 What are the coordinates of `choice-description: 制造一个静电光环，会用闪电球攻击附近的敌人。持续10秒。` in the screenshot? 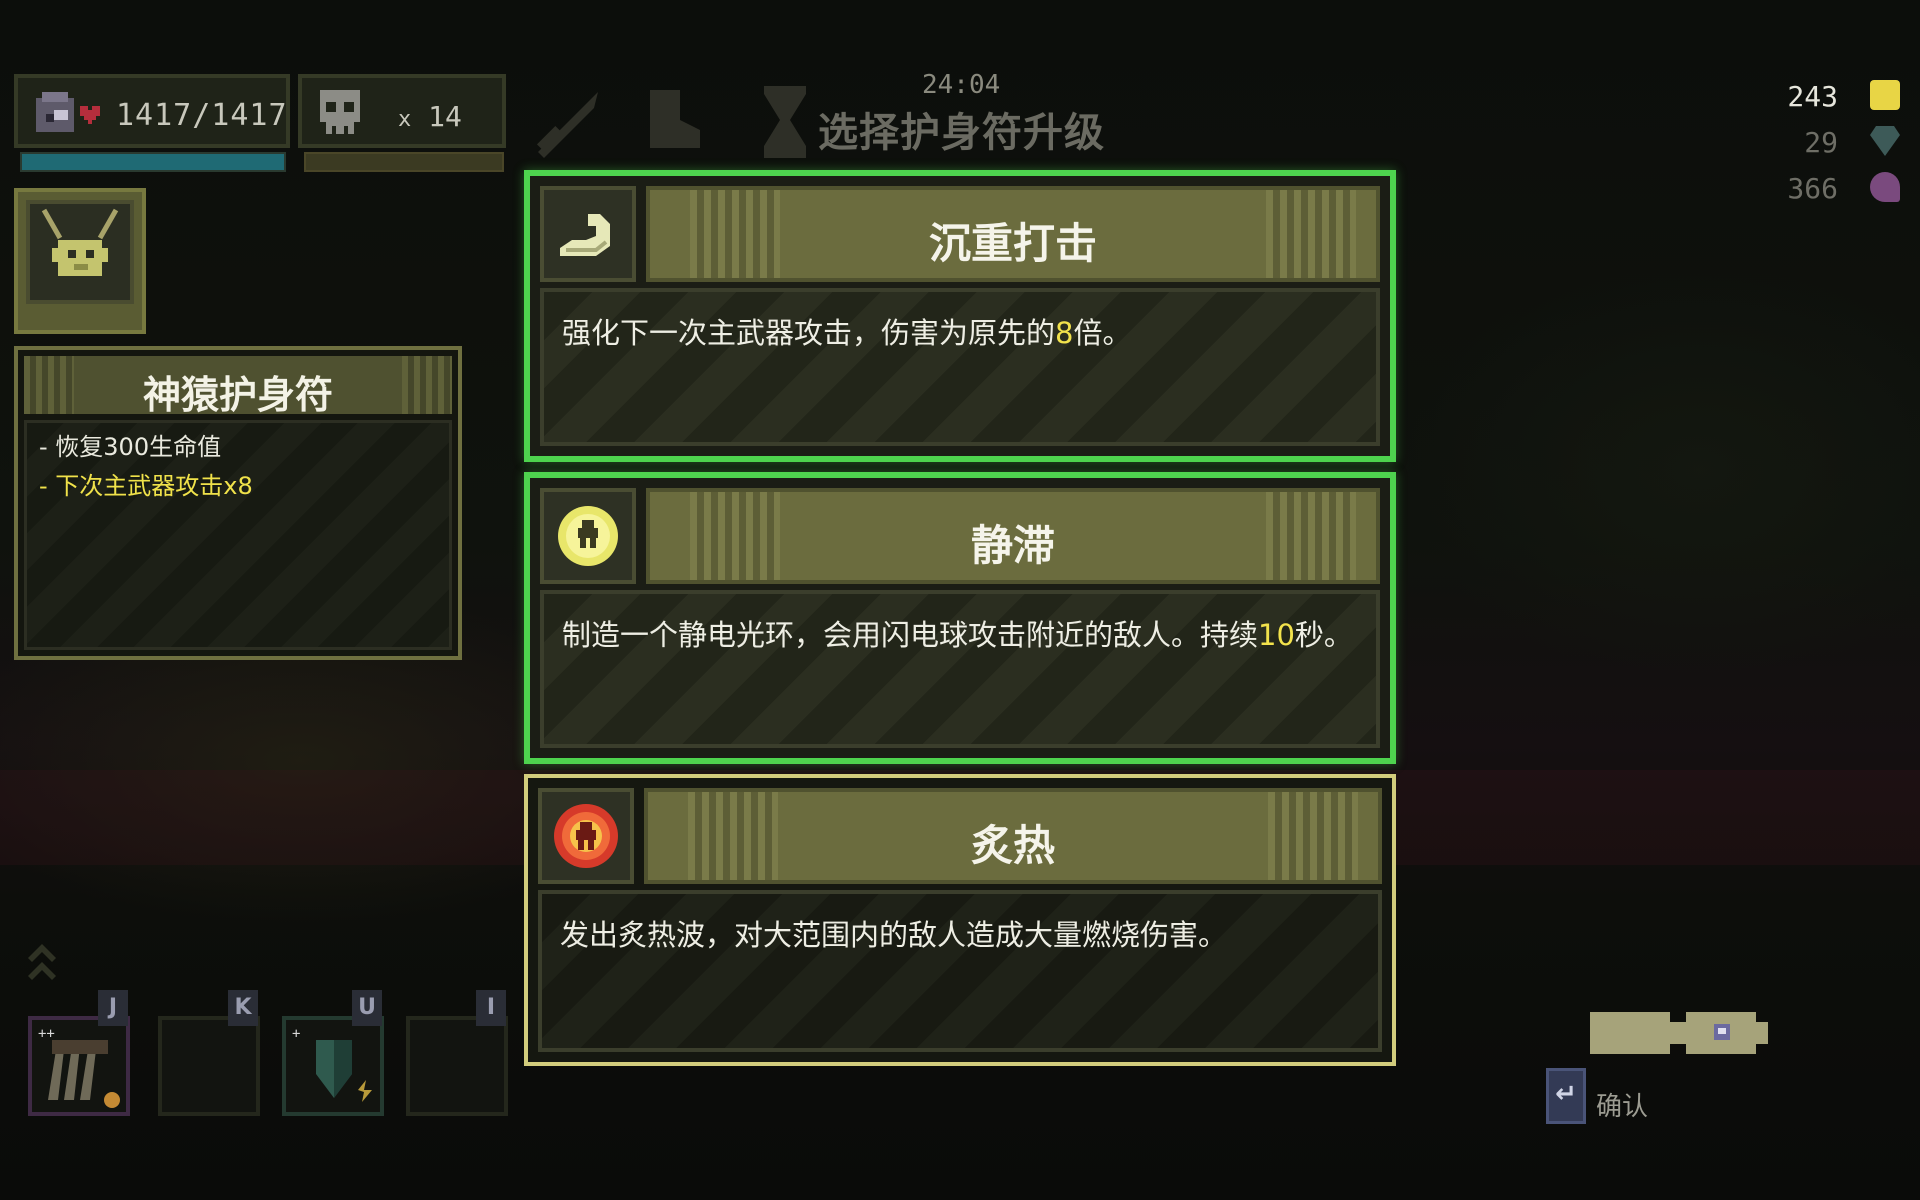 It's located at (957, 633).